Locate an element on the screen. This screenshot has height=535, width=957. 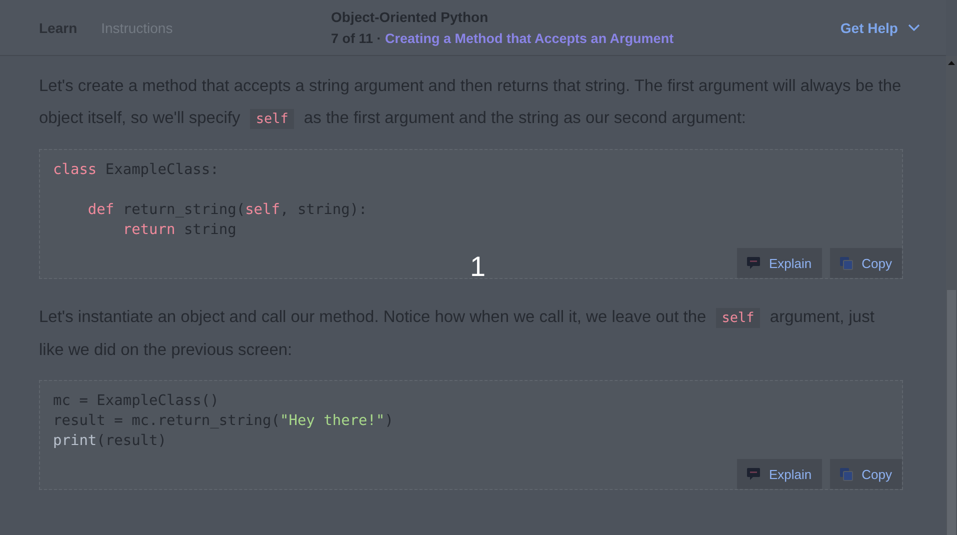
get-help-button: Get Help is located at coordinates (880, 28).